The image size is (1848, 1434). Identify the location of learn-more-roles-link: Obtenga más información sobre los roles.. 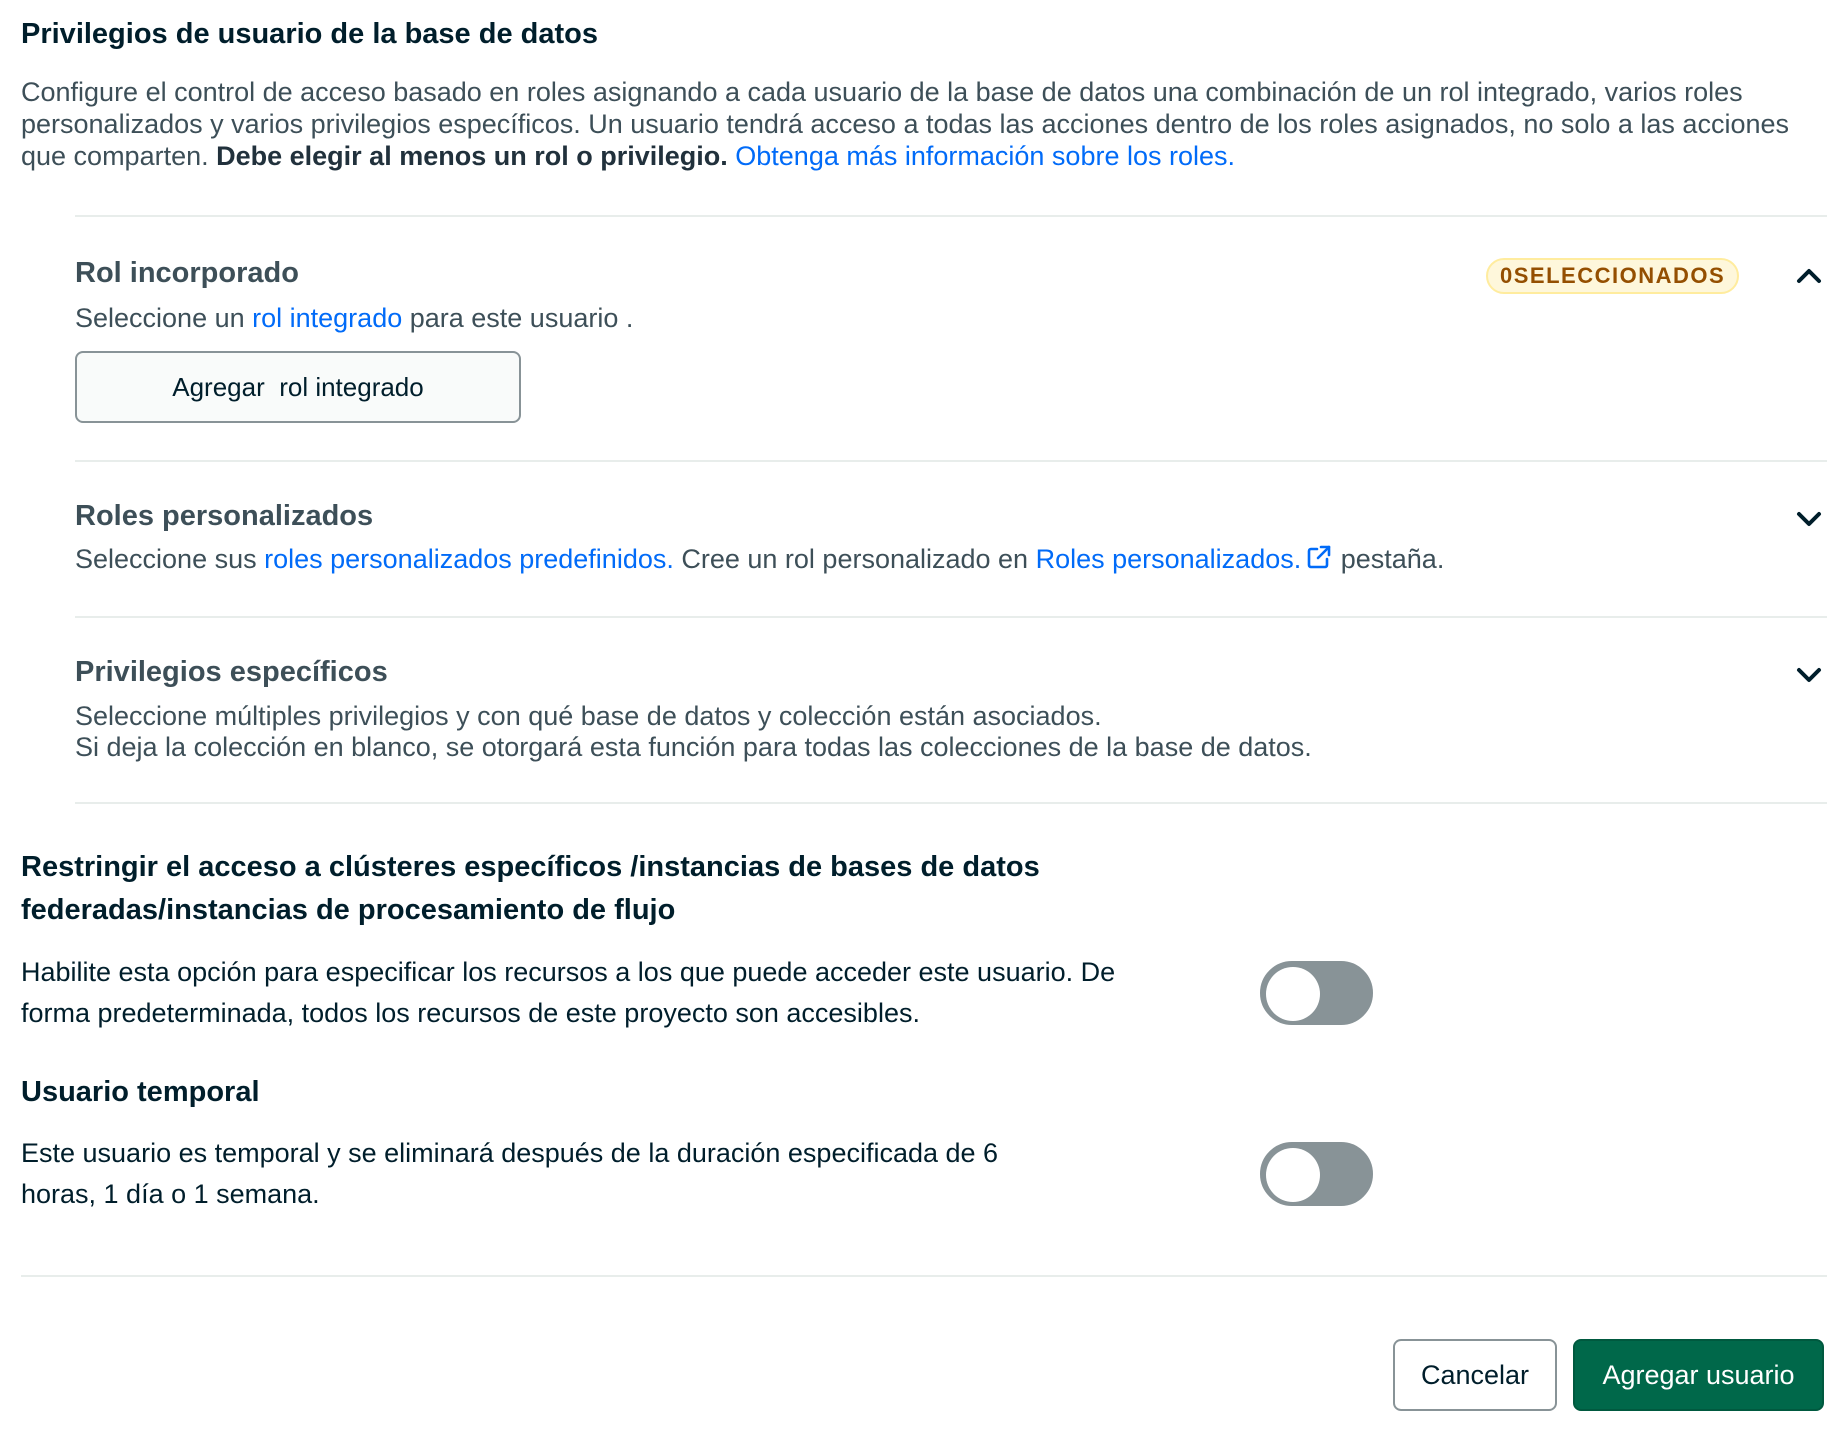
(985, 156).